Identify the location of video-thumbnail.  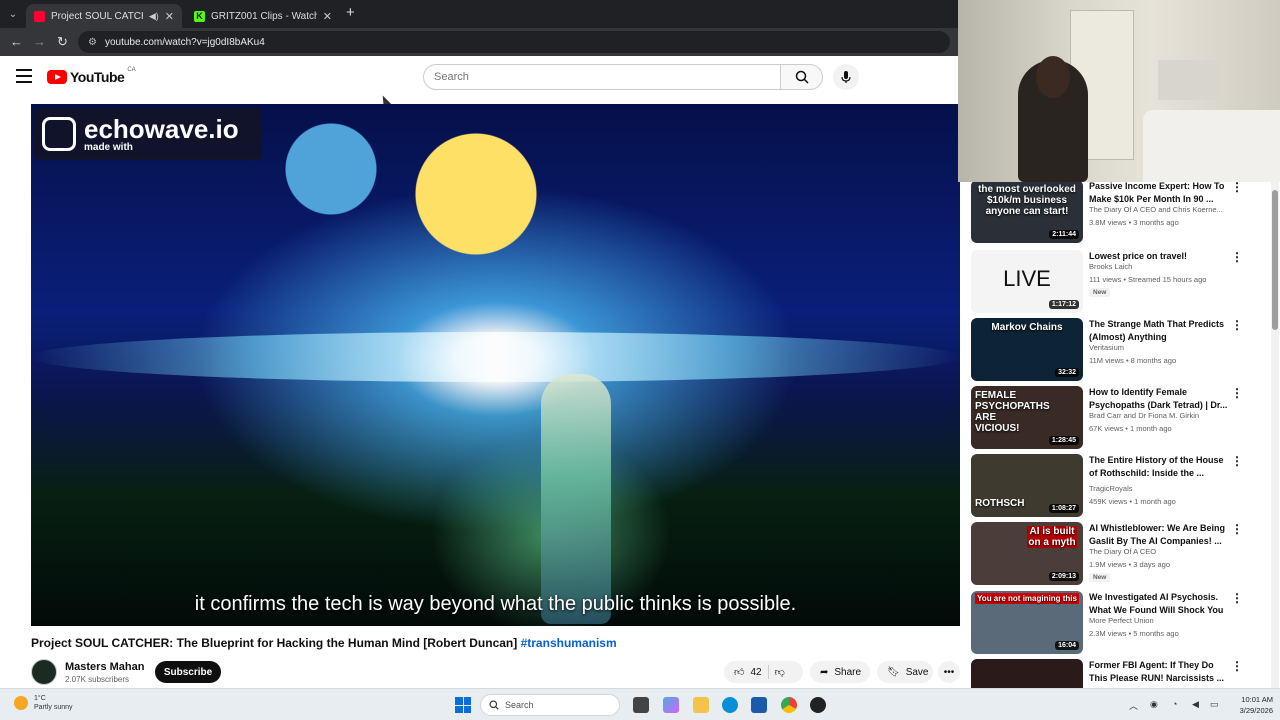
(1027, 673).